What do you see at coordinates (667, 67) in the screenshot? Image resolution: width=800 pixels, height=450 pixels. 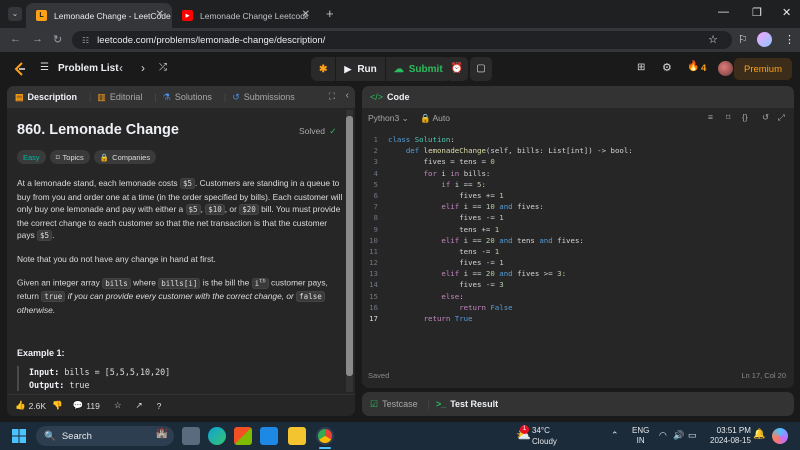 I see `settings-gear-icon: ⚙` at bounding box center [667, 67].